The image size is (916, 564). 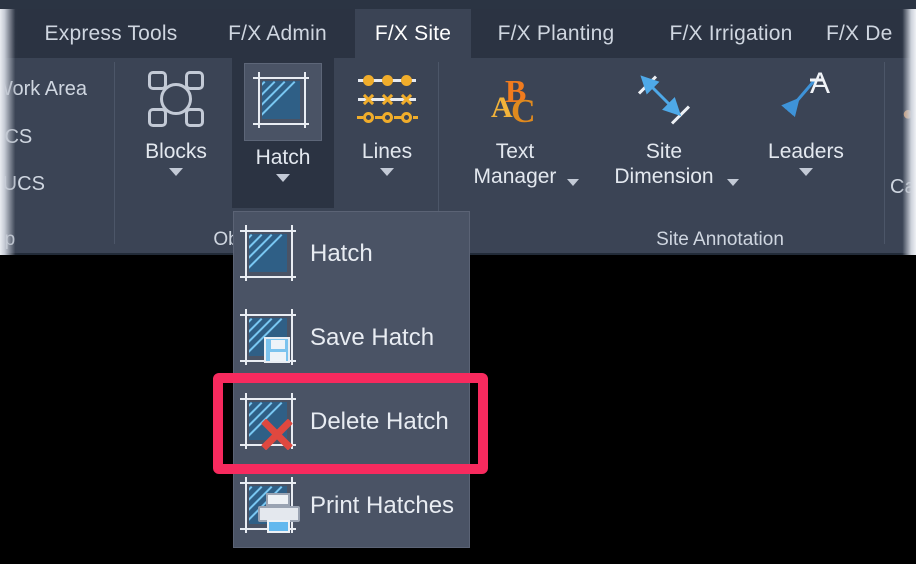 I want to click on leaders-icon: A, so click(x=806, y=99).